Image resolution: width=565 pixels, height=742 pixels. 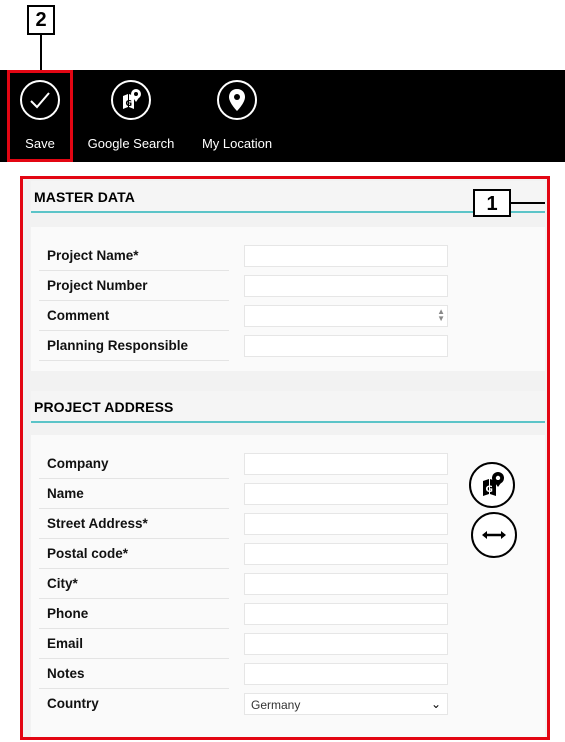 I want to click on country-selected-value: Germany, so click(x=276, y=705).